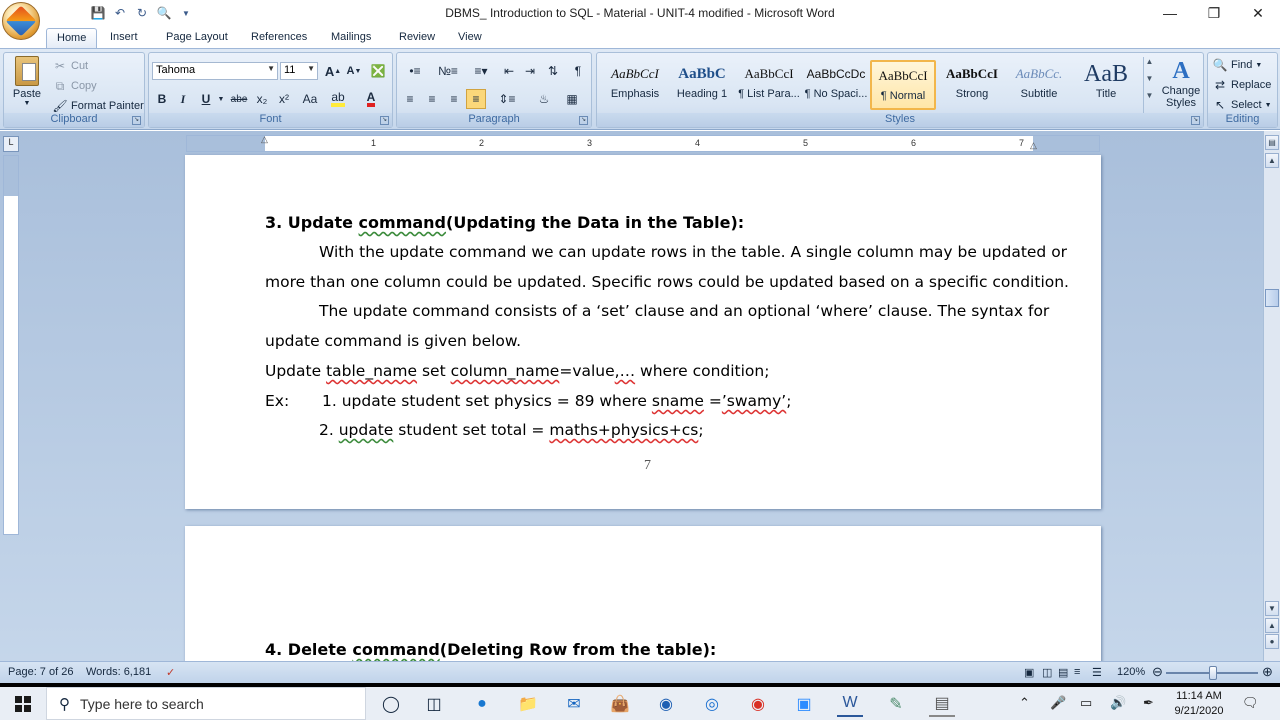  I want to click on shrink-font-button: A ▼, so click(354, 71).